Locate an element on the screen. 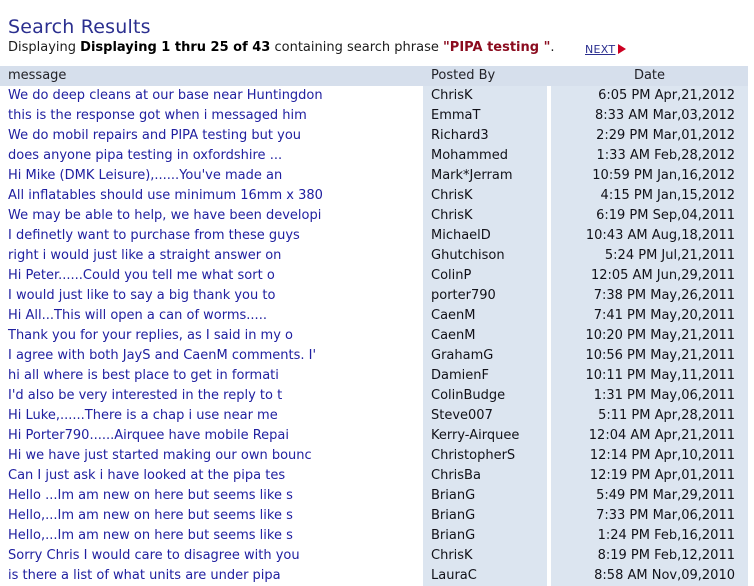  cell-posted-by: Kerry-Airquee is located at coordinates (485, 436).